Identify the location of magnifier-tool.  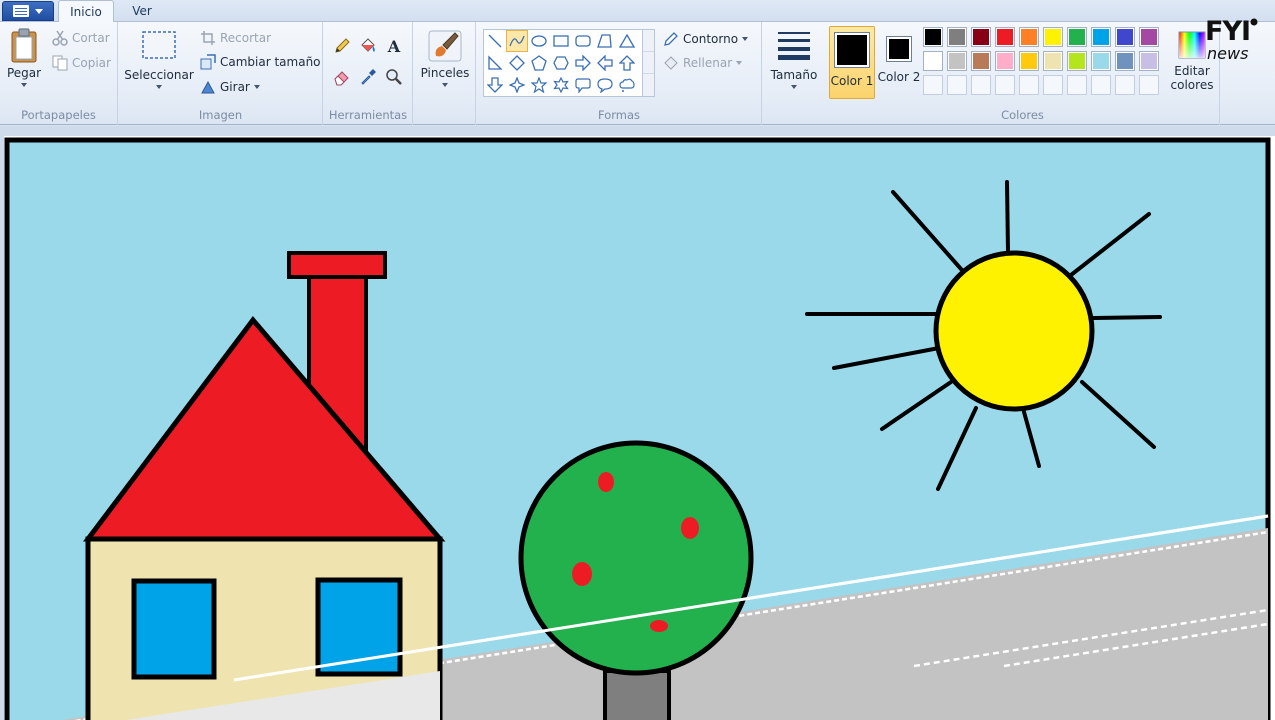
(394, 77).